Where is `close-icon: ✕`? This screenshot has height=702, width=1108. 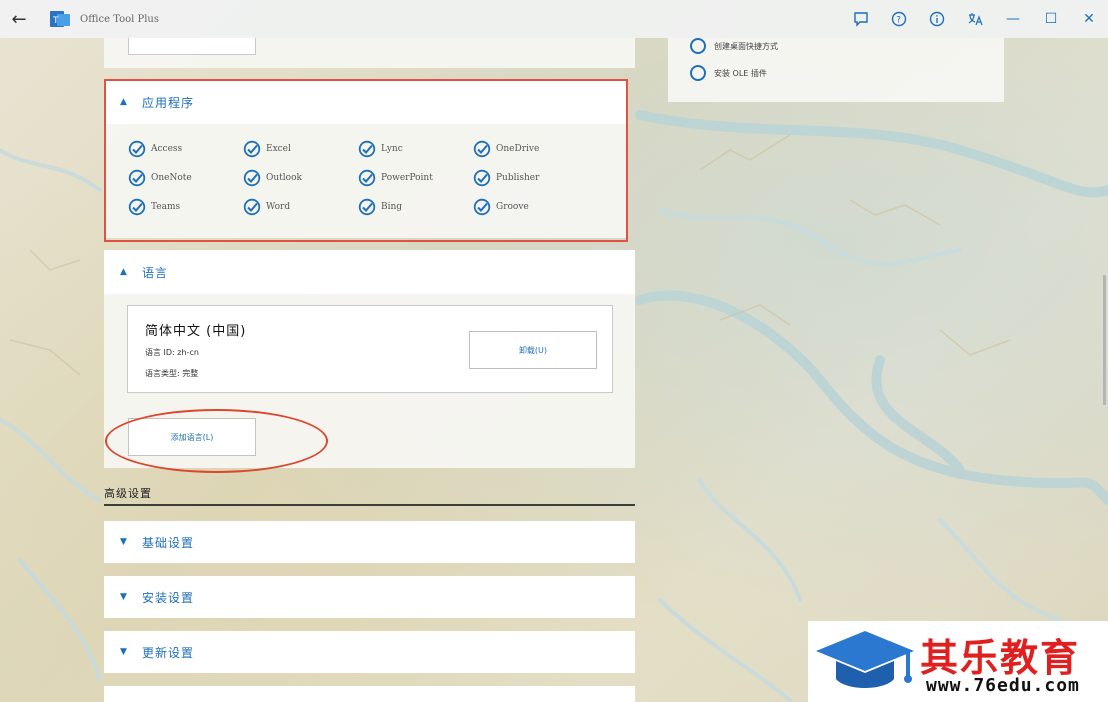 close-icon: ✕ is located at coordinates (1089, 19).